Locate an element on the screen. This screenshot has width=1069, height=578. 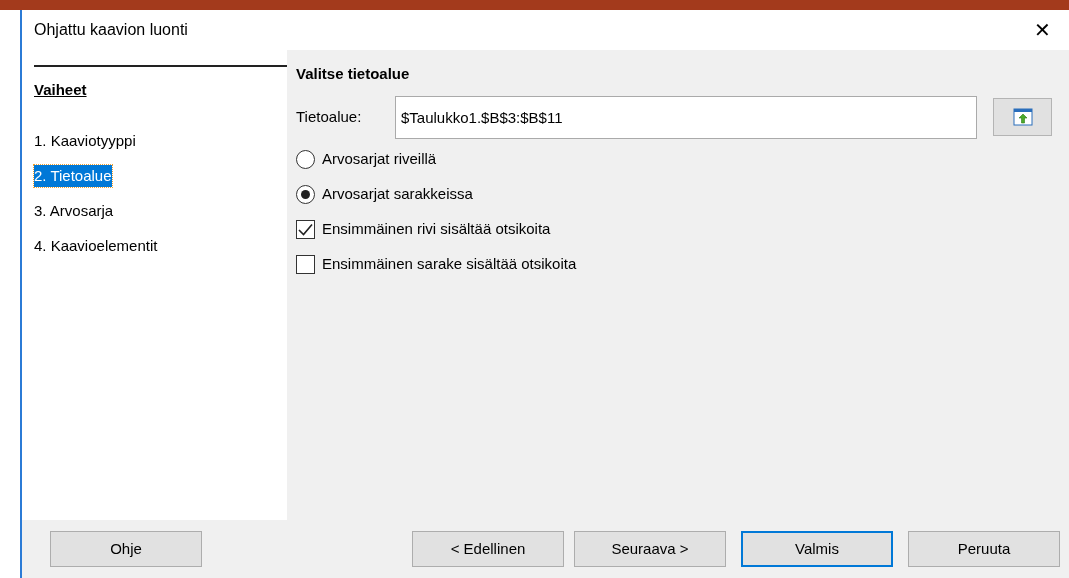
dialog-button: Peruuta is located at coordinates (984, 549).